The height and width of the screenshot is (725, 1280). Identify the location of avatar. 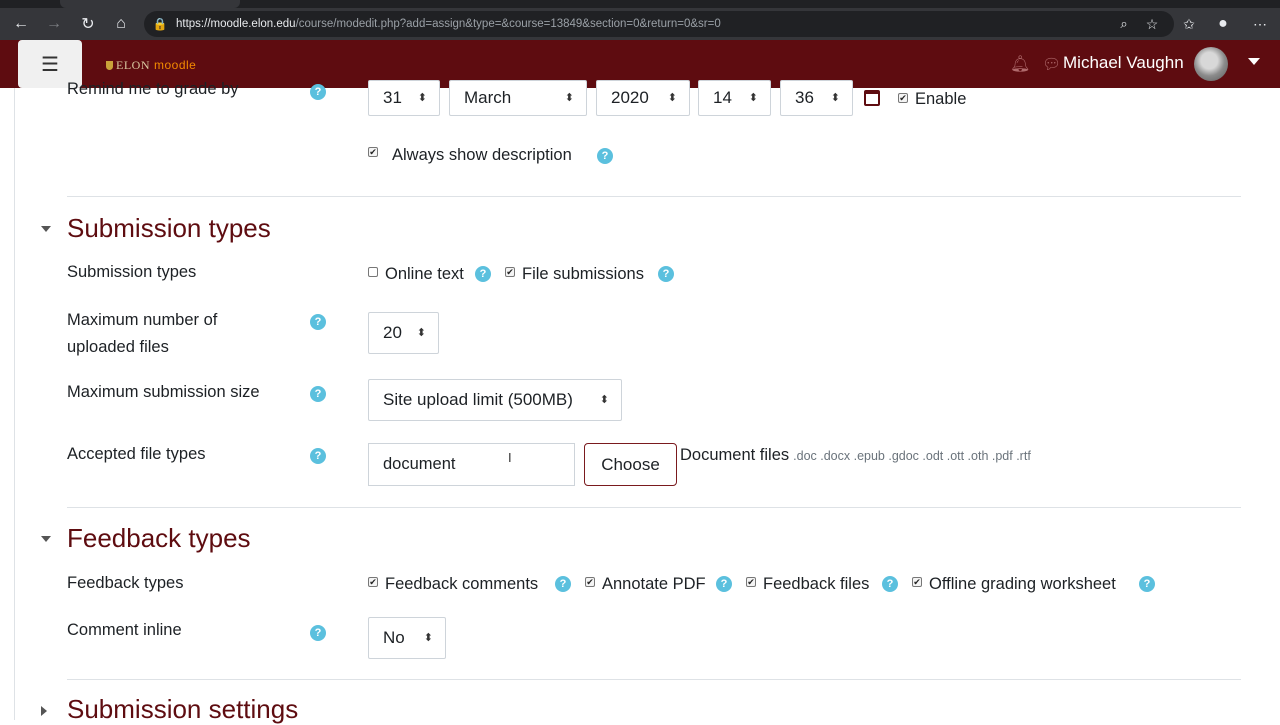
(1211, 64).